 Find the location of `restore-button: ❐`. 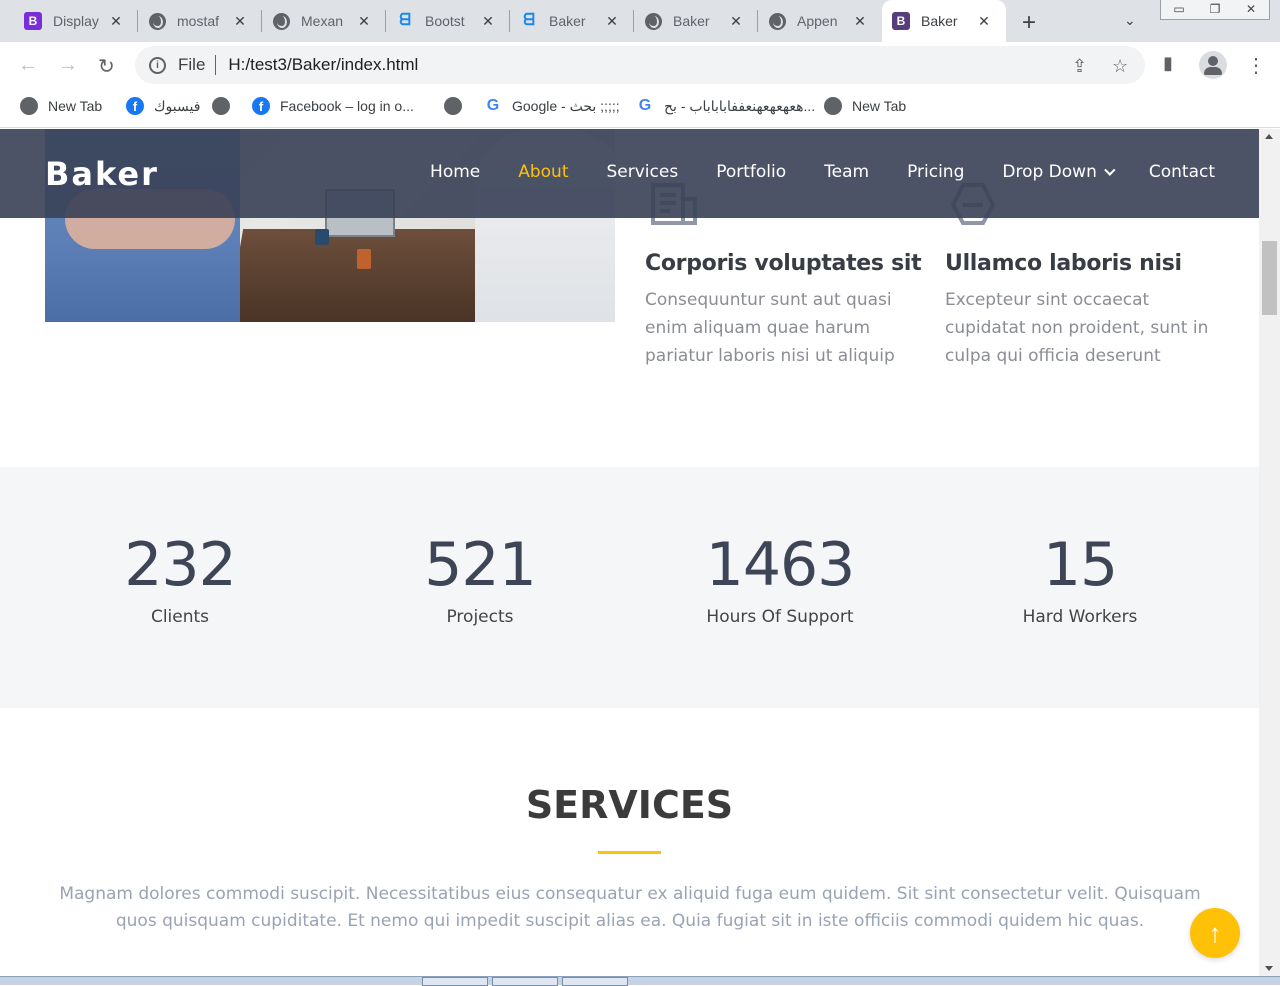

restore-button: ❐ is located at coordinates (1215, 9).